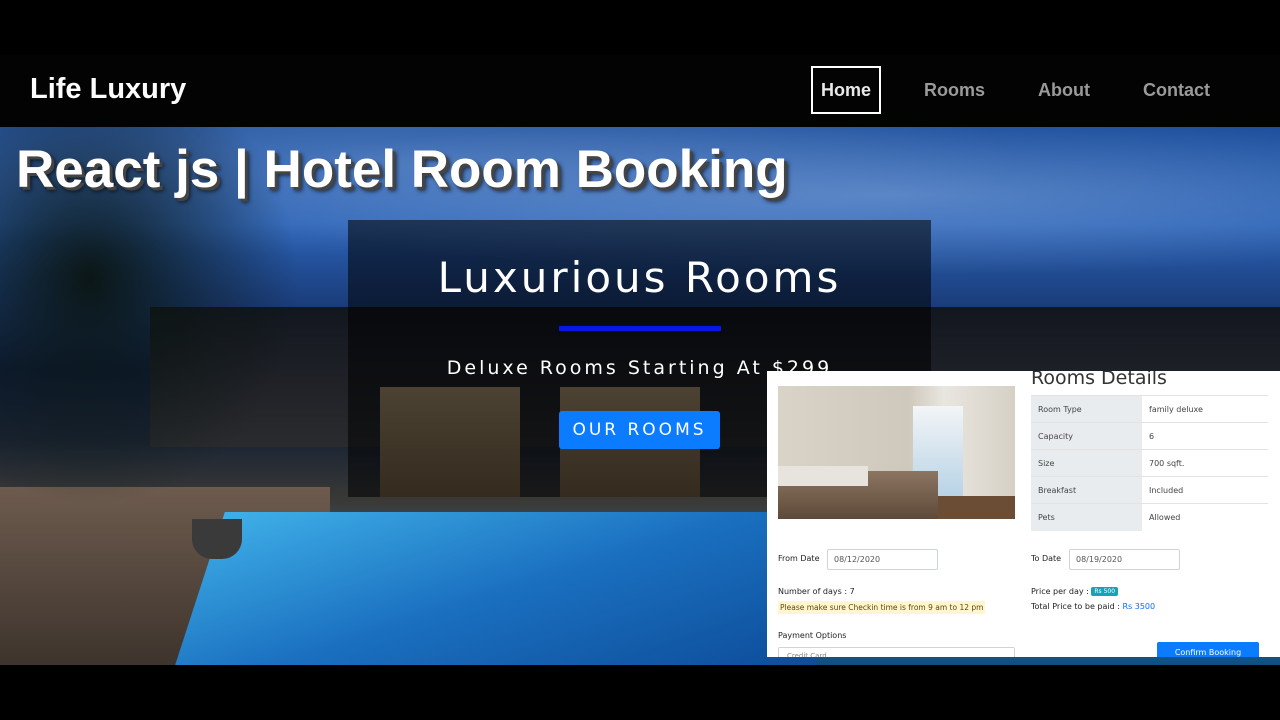 This screenshot has height=720, width=1280. What do you see at coordinates (1176, 90) in the screenshot?
I see `nav-contact: Contact` at bounding box center [1176, 90].